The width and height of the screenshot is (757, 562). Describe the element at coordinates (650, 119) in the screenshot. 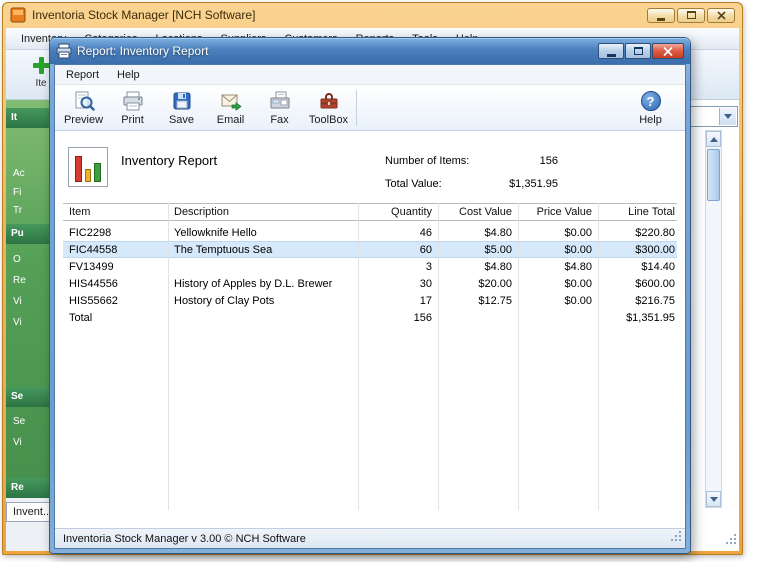

I see `help-label: Help` at that location.